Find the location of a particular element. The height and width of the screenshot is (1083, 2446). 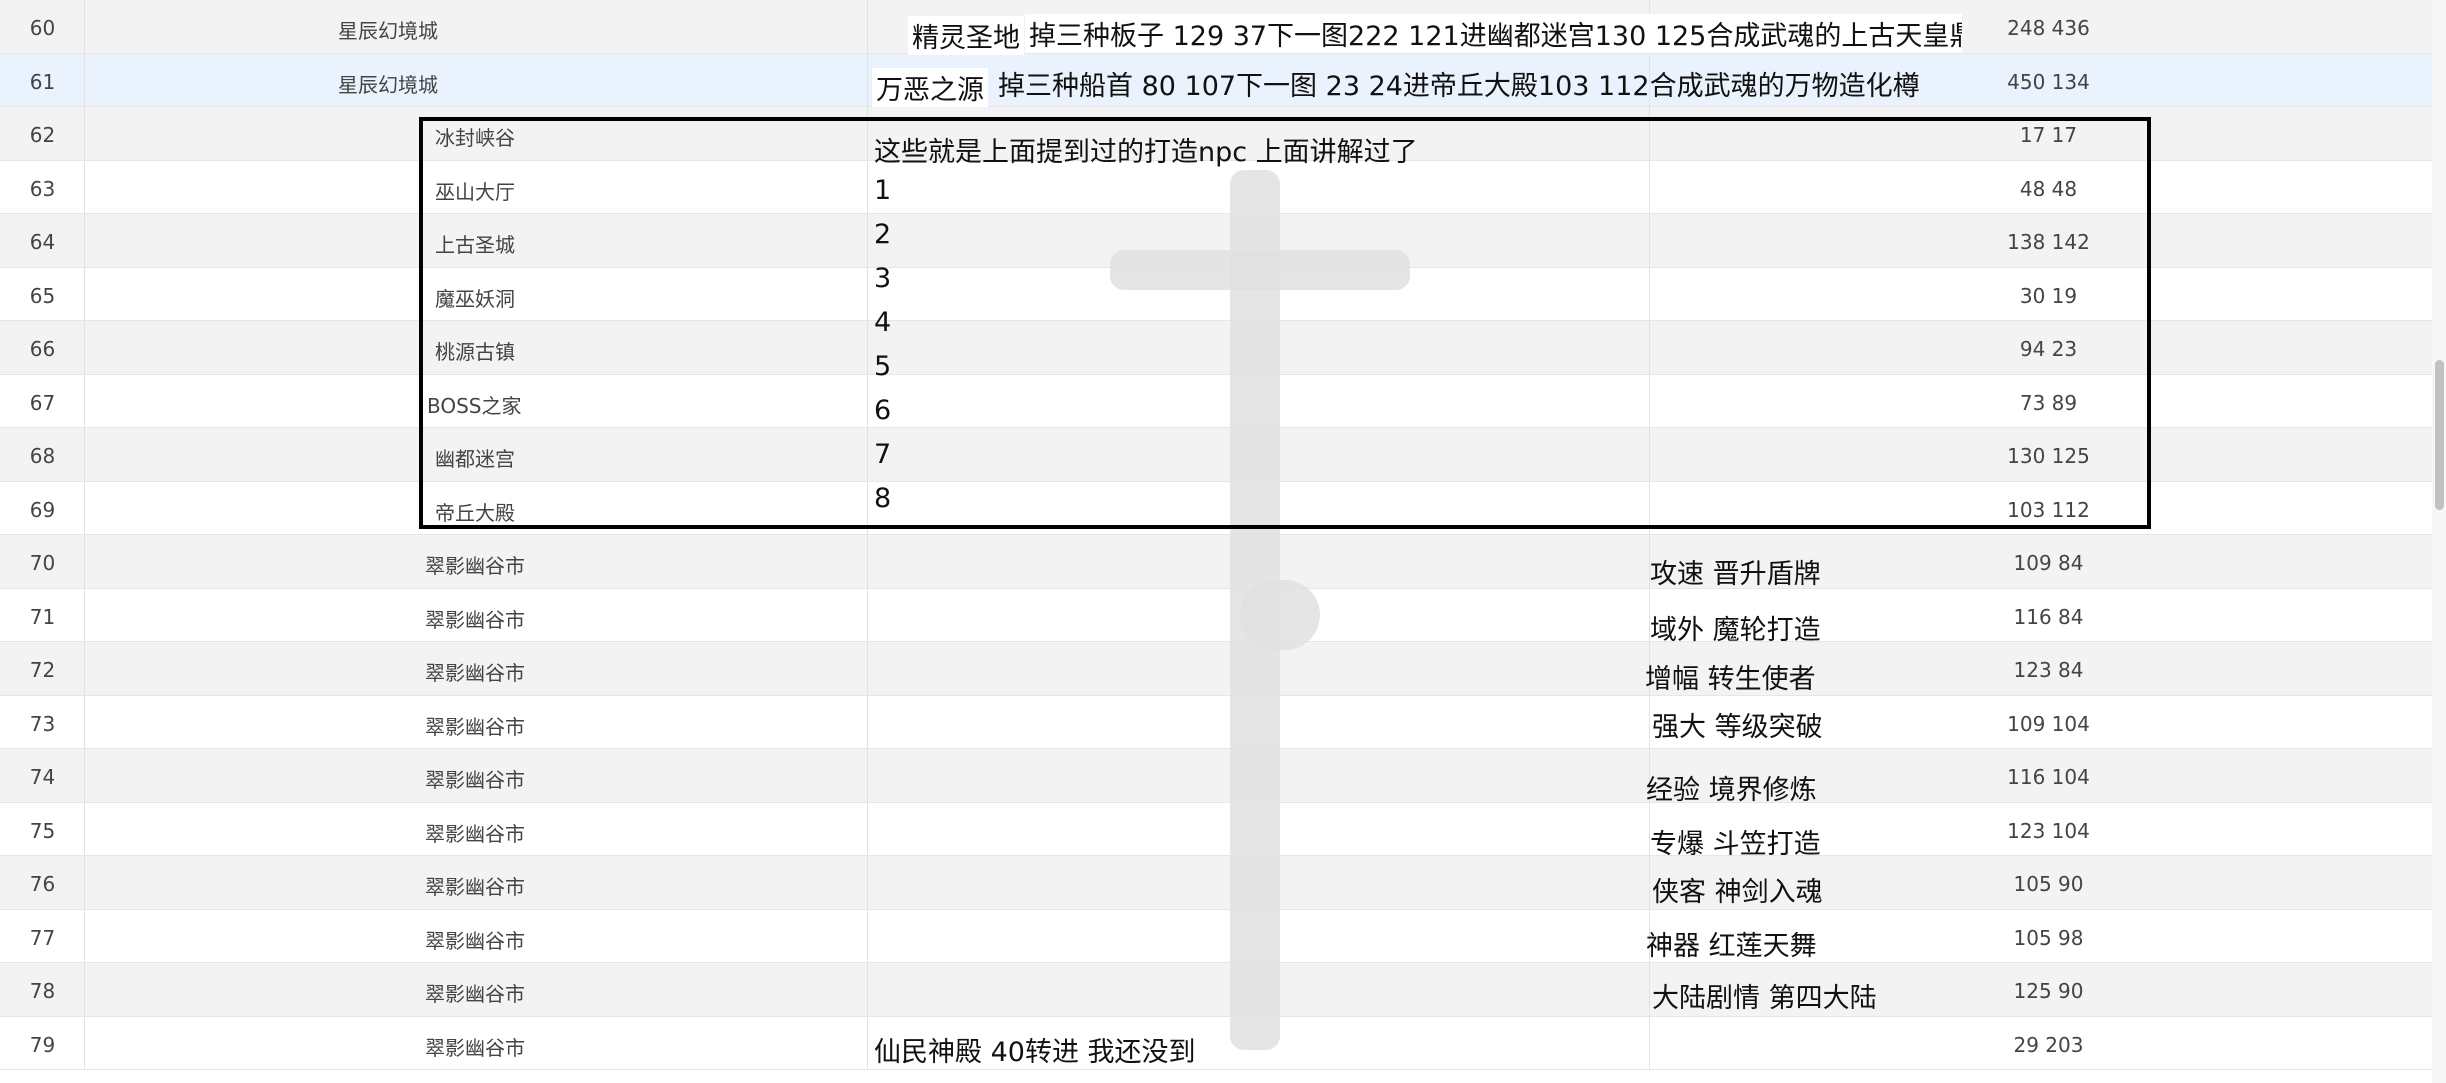

table-row: 74 翠影幽谷市 116 104 is located at coordinates (1223, 776).